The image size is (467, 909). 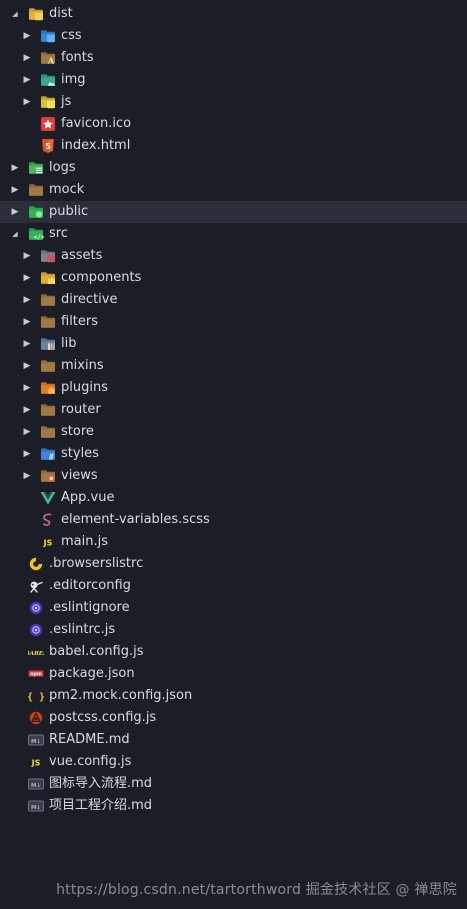 What do you see at coordinates (101, 783) in the screenshot?
I see `tree-item-label: 图标导入流程.md` at bounding box center [101, 783].